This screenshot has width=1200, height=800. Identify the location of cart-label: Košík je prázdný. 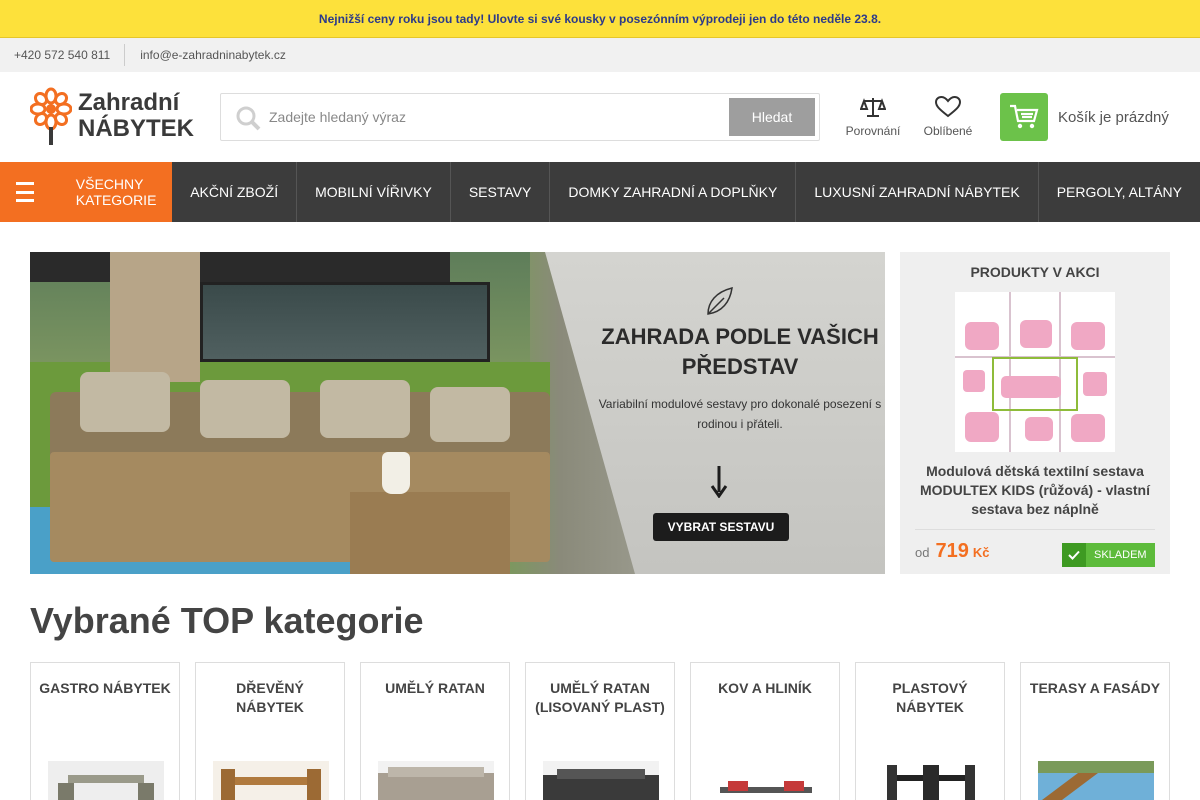
(1113, 117).